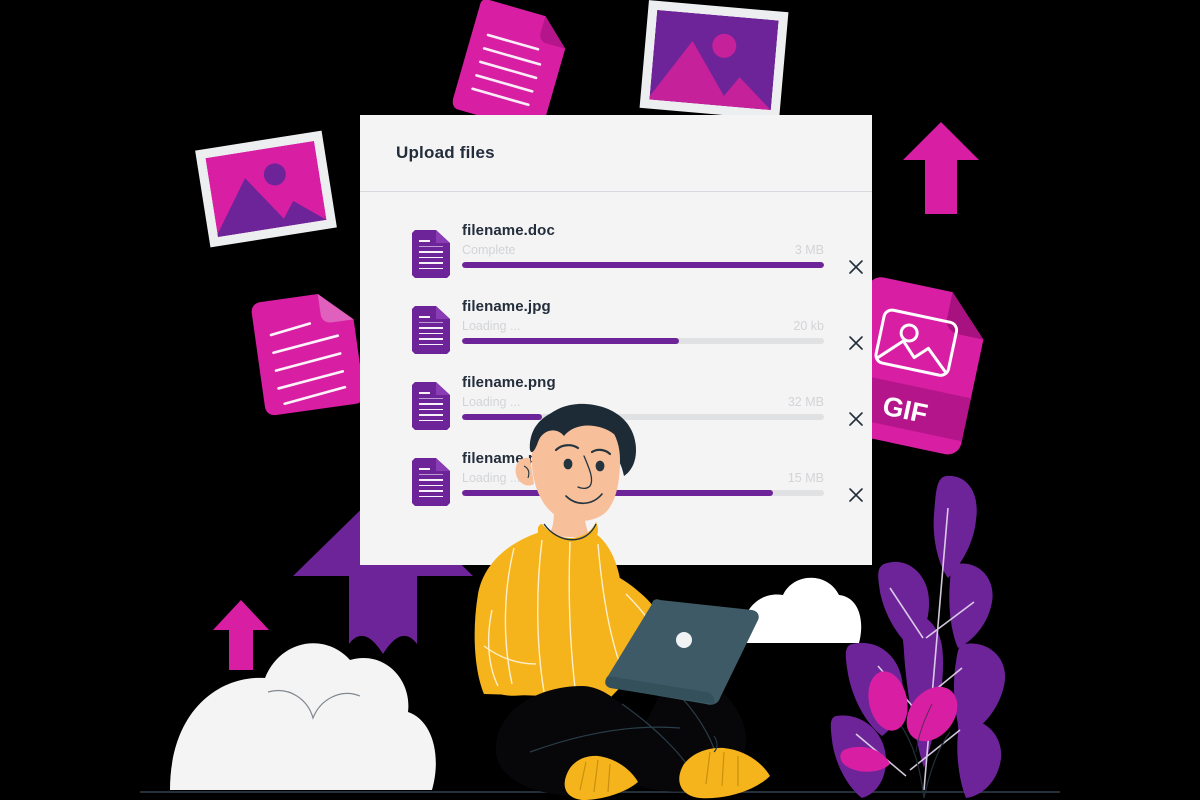  Describe the element at coordinates (445, 152) in the screenshot. I see `page-title: Upload files` at that location.